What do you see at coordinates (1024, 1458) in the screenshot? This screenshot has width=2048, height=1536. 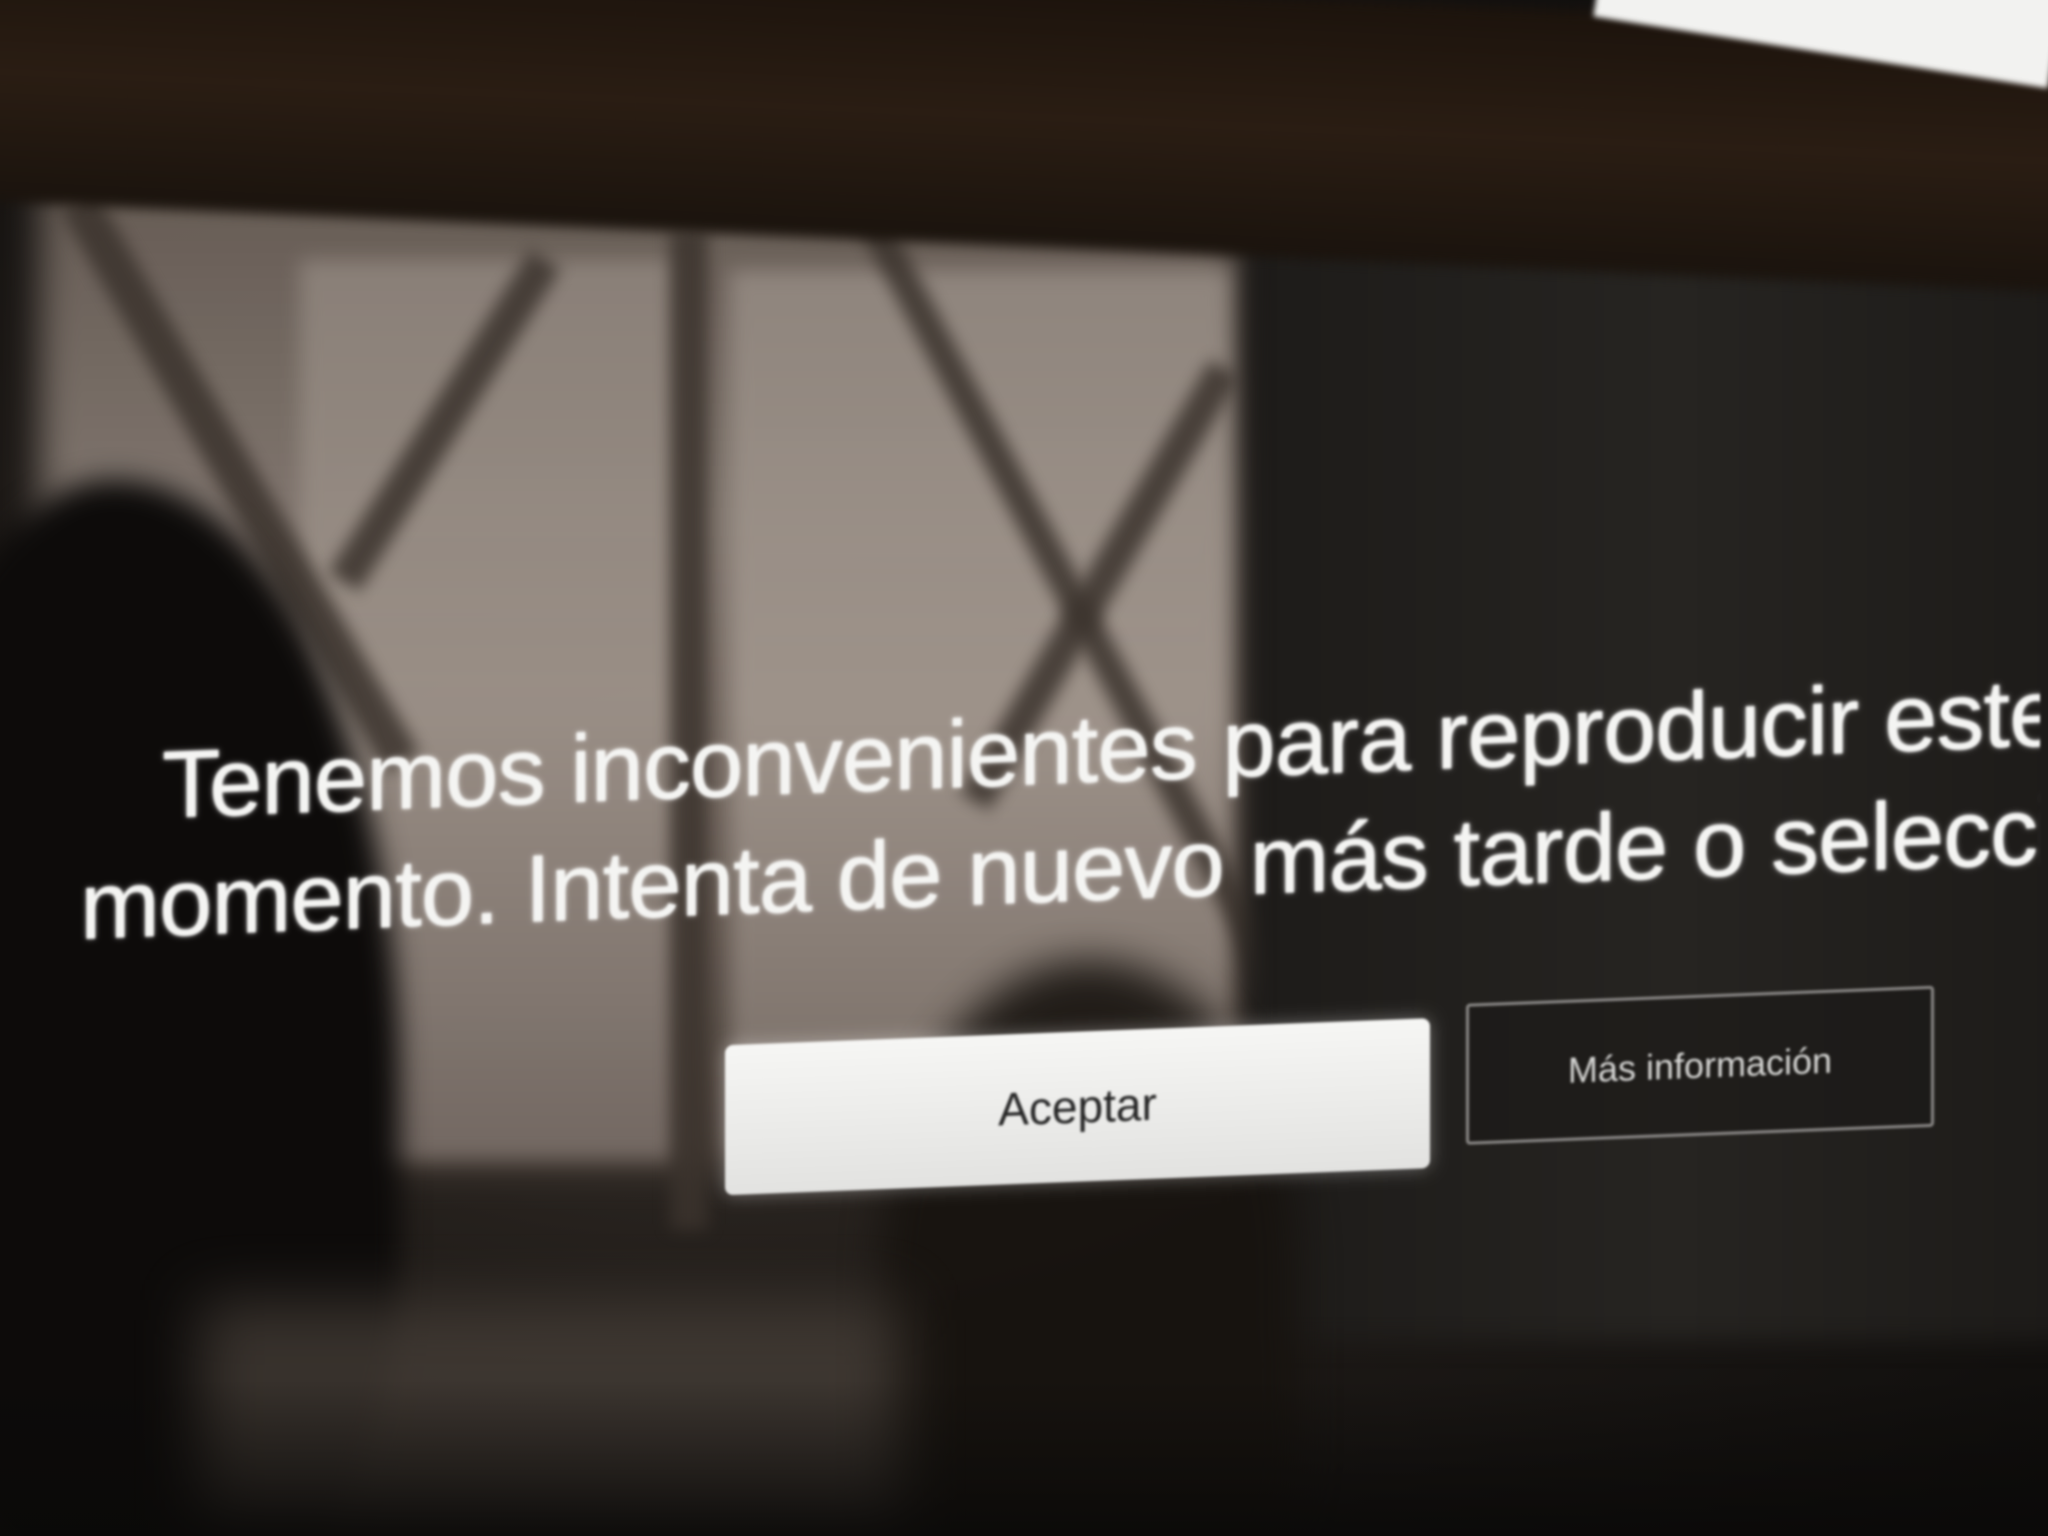 I see `bottom-shadow` at bounding box center [1024, 1458].